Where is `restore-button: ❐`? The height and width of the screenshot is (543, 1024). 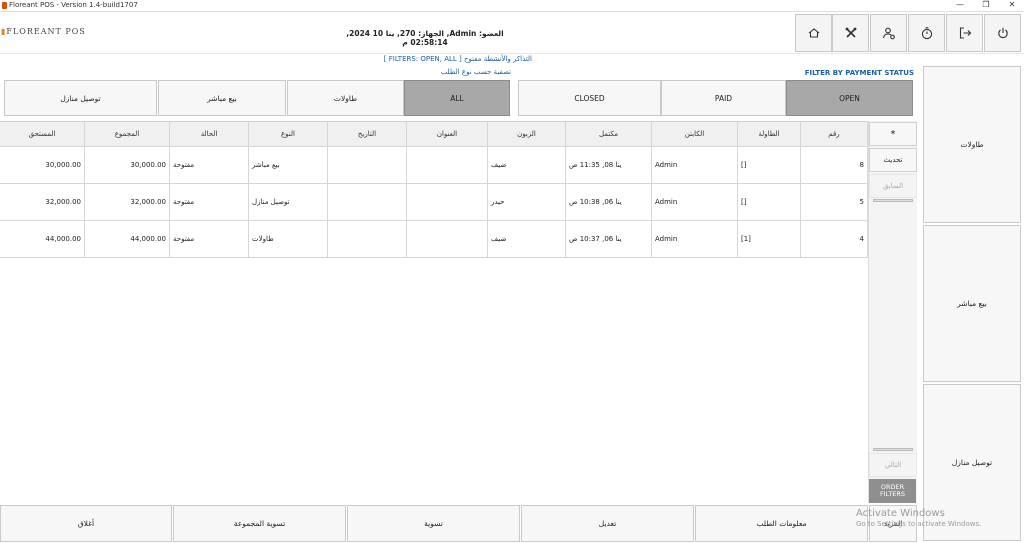 restore-button: ❐ is located at coordinates (986, 4).